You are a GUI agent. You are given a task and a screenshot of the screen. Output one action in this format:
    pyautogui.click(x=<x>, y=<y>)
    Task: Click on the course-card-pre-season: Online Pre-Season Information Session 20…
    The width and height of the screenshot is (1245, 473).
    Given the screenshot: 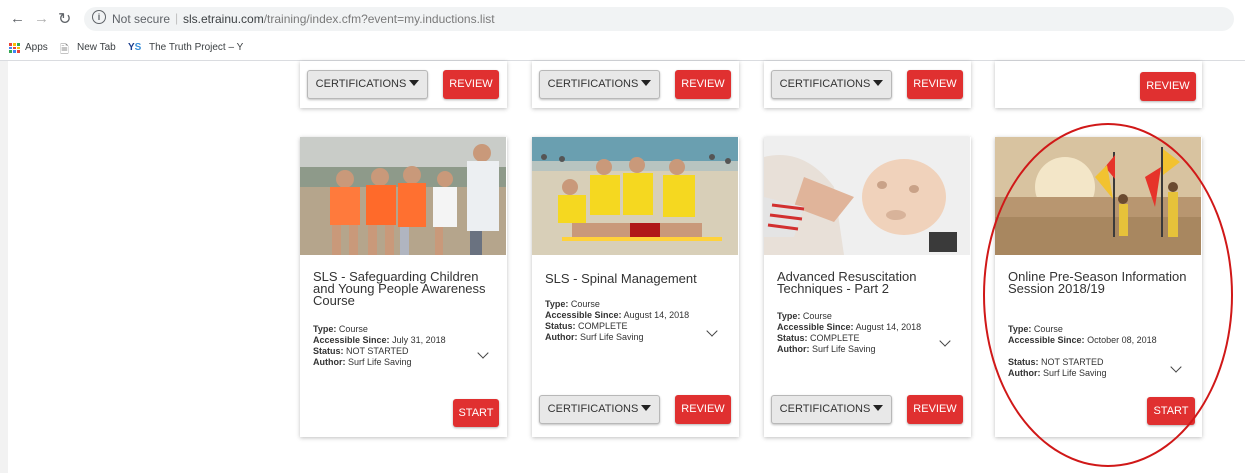 What is the action you would take?
    pyautogui.click(x=1098, y=287)
    